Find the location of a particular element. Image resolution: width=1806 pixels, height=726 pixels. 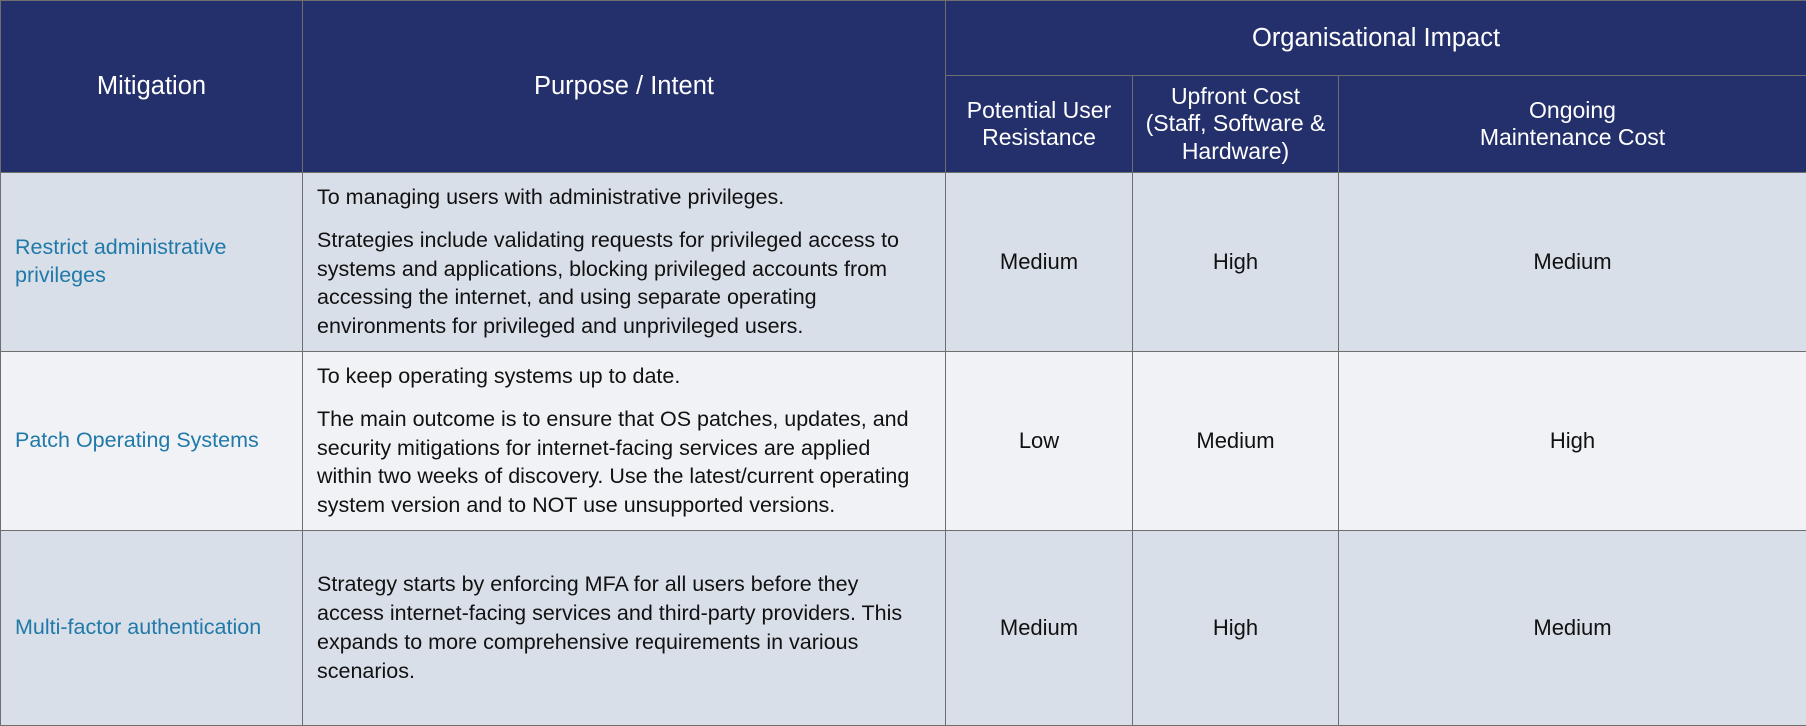

header-line: Hardware) is located at coordinates (1235, 151).